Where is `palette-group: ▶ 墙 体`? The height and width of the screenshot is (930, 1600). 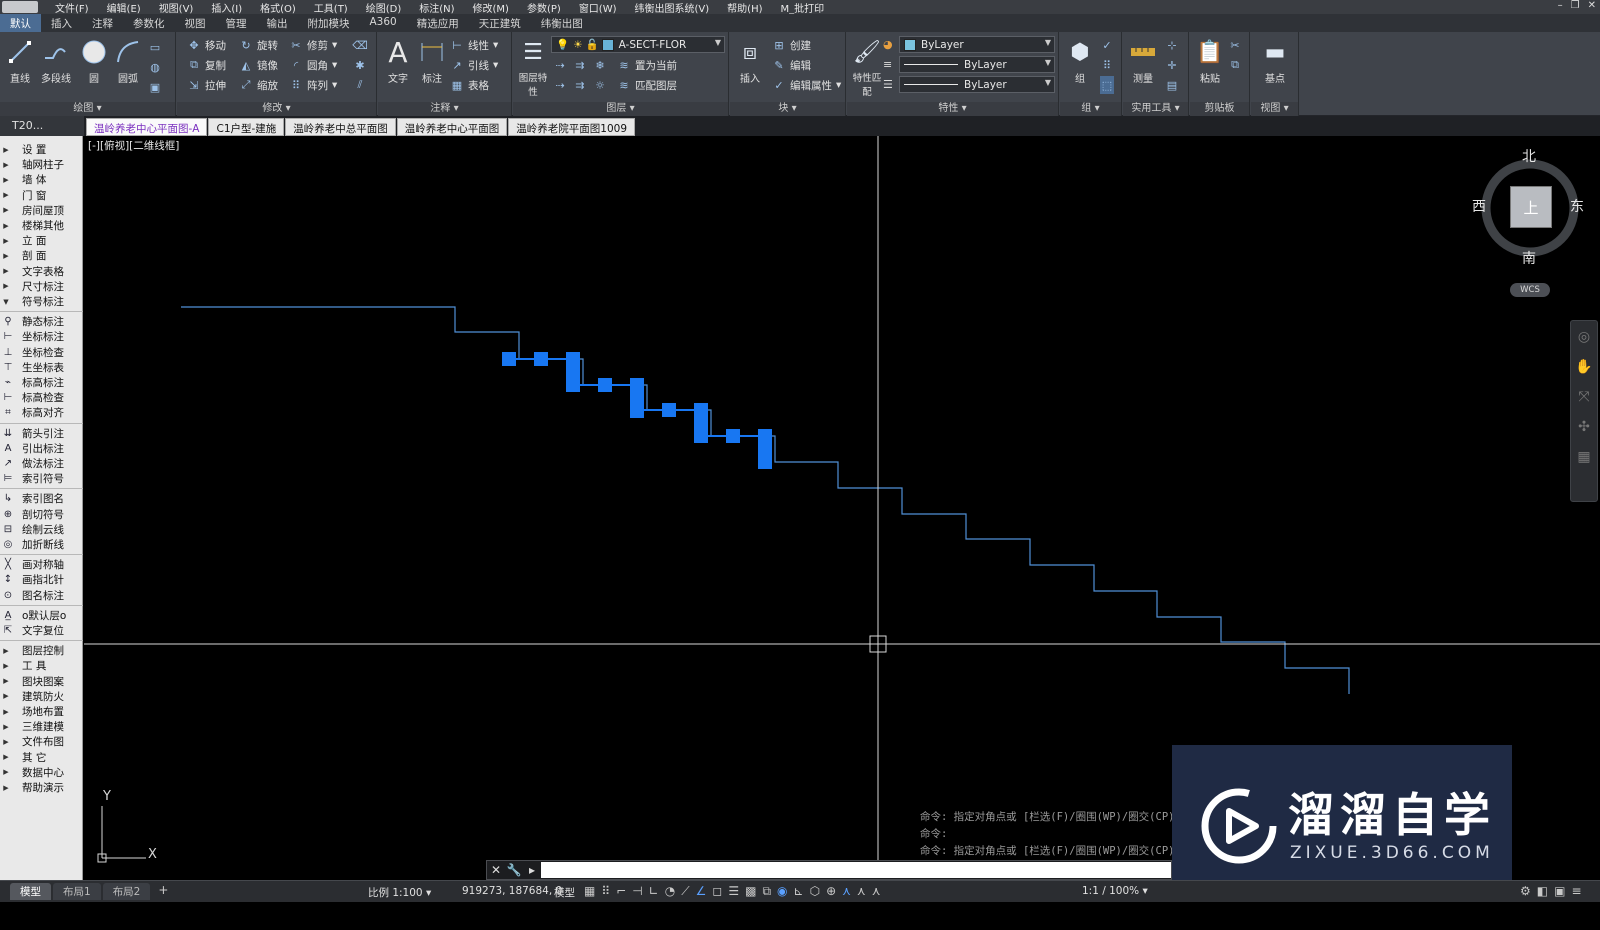
palette-group: ▶ 墙 体 is located at coordinates (41, 179).